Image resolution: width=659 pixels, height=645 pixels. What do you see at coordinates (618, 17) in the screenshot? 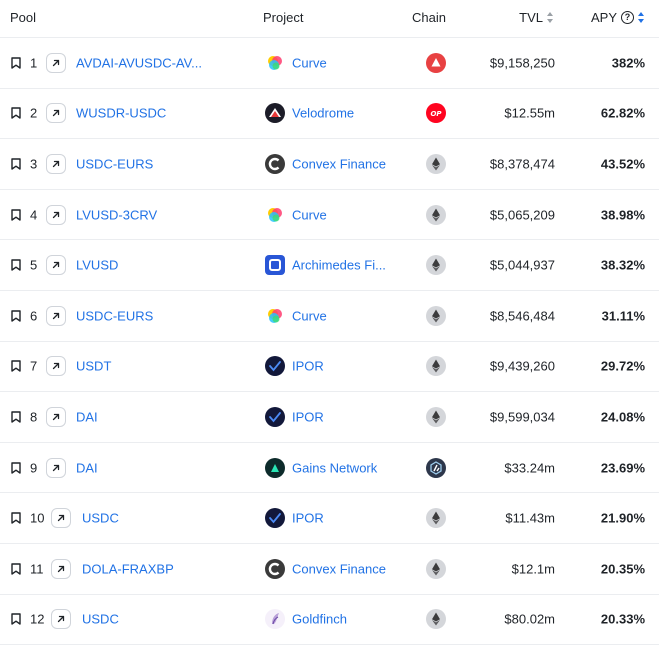
I see `apy-sort-header: APY ?` at bounding box center [618, 17].